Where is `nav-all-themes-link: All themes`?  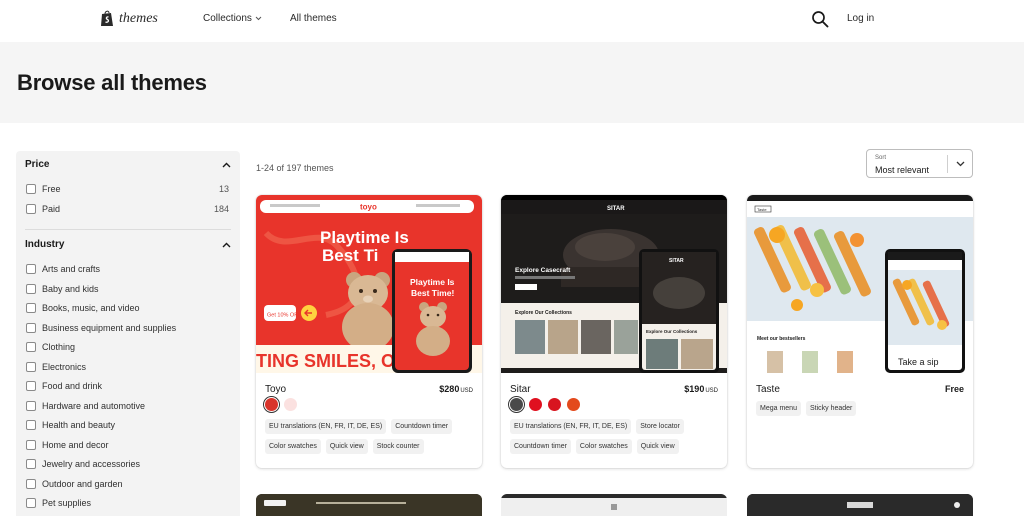
nav-all-themes-link: All themes is located at coordinates (313, 18).